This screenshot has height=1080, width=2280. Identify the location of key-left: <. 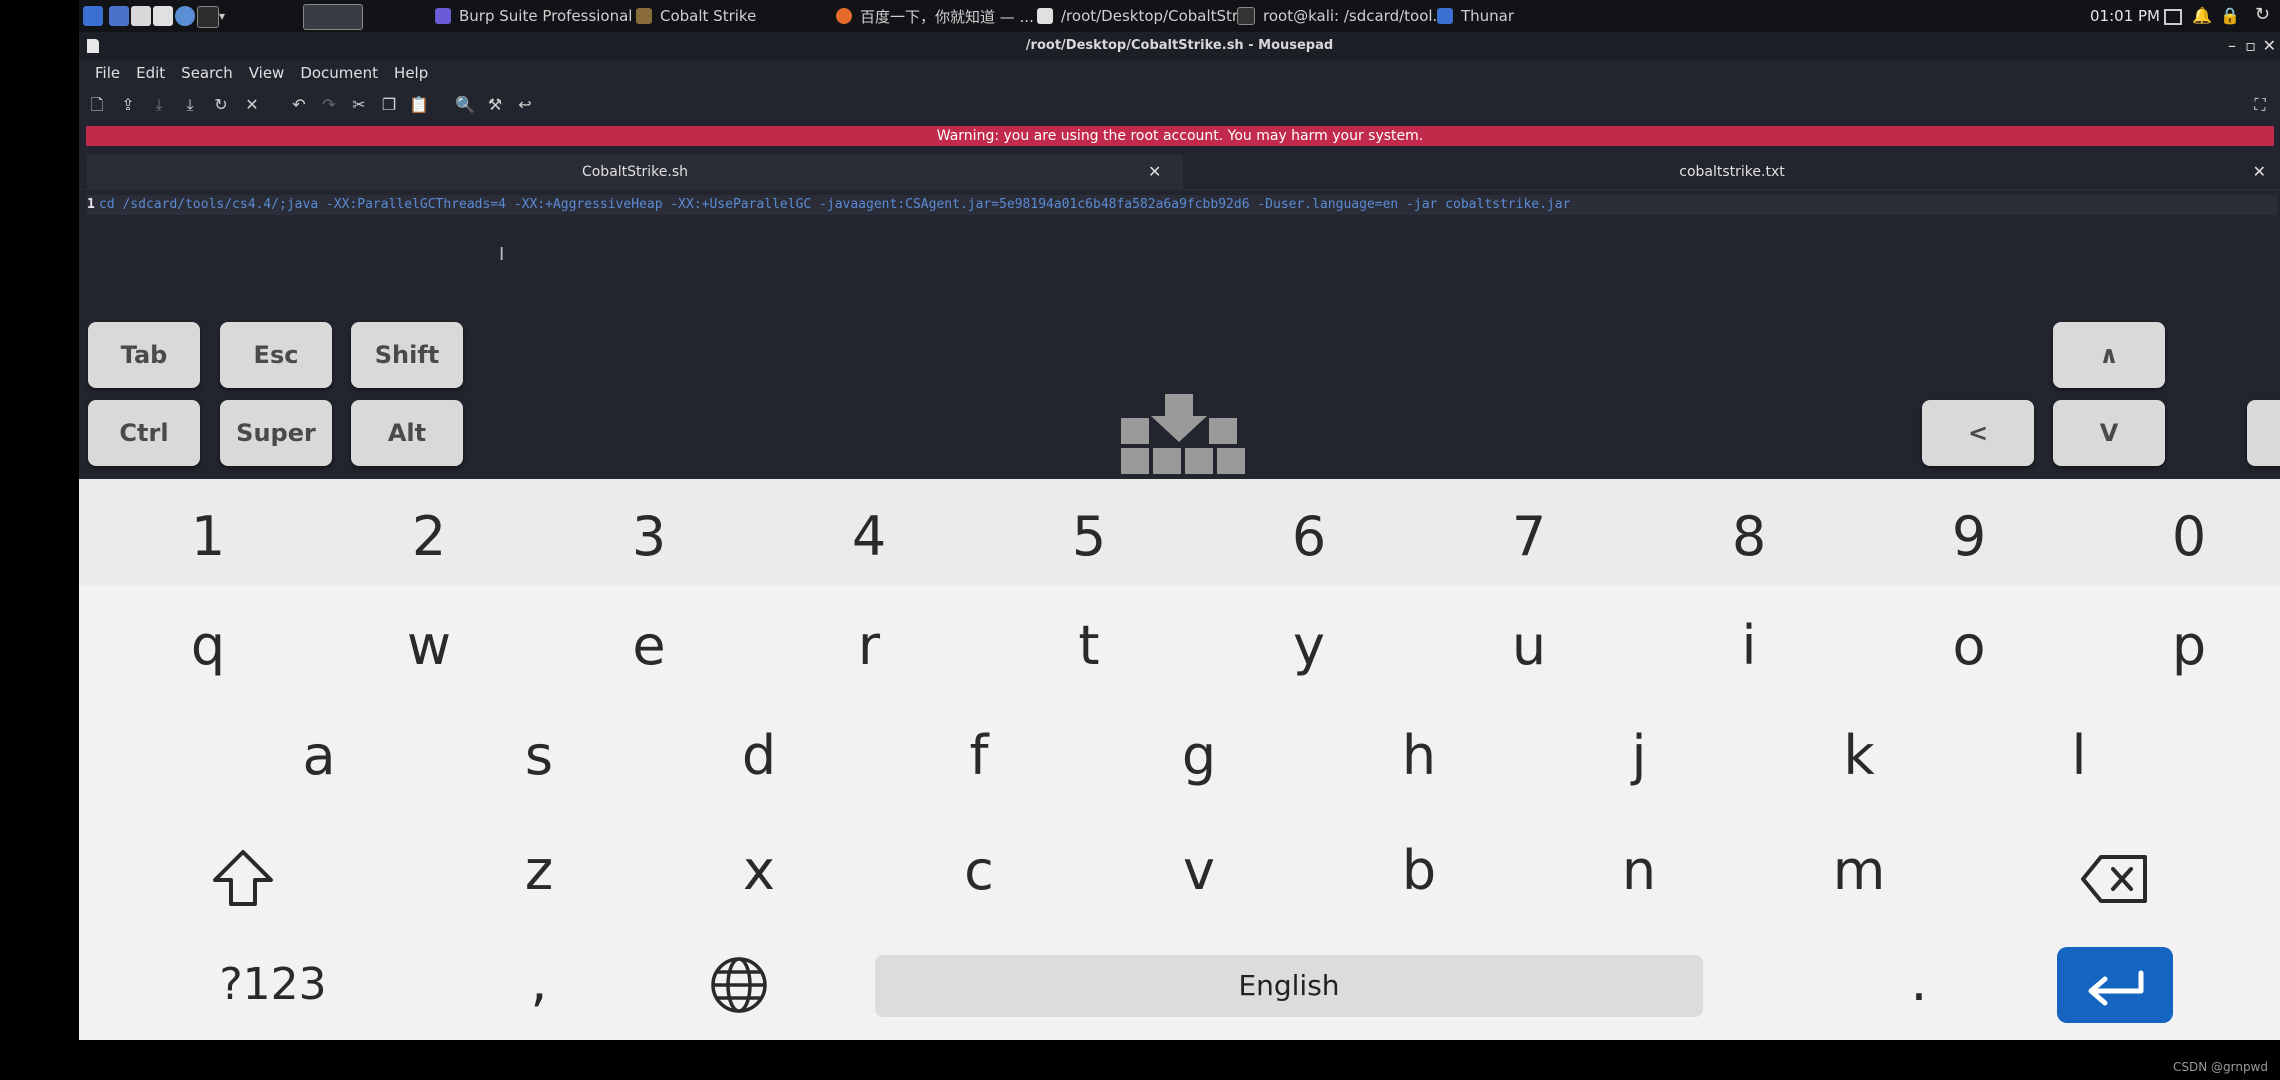
(1978, 433).